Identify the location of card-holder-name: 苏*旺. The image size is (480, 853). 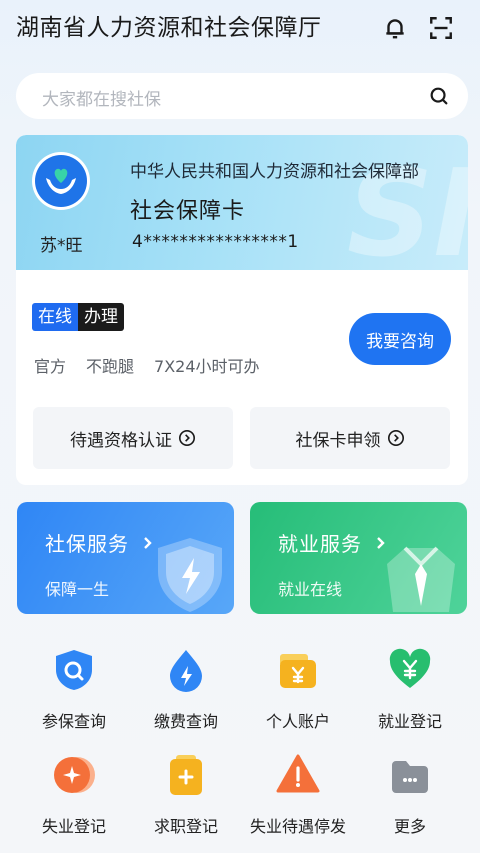
(61, 246).